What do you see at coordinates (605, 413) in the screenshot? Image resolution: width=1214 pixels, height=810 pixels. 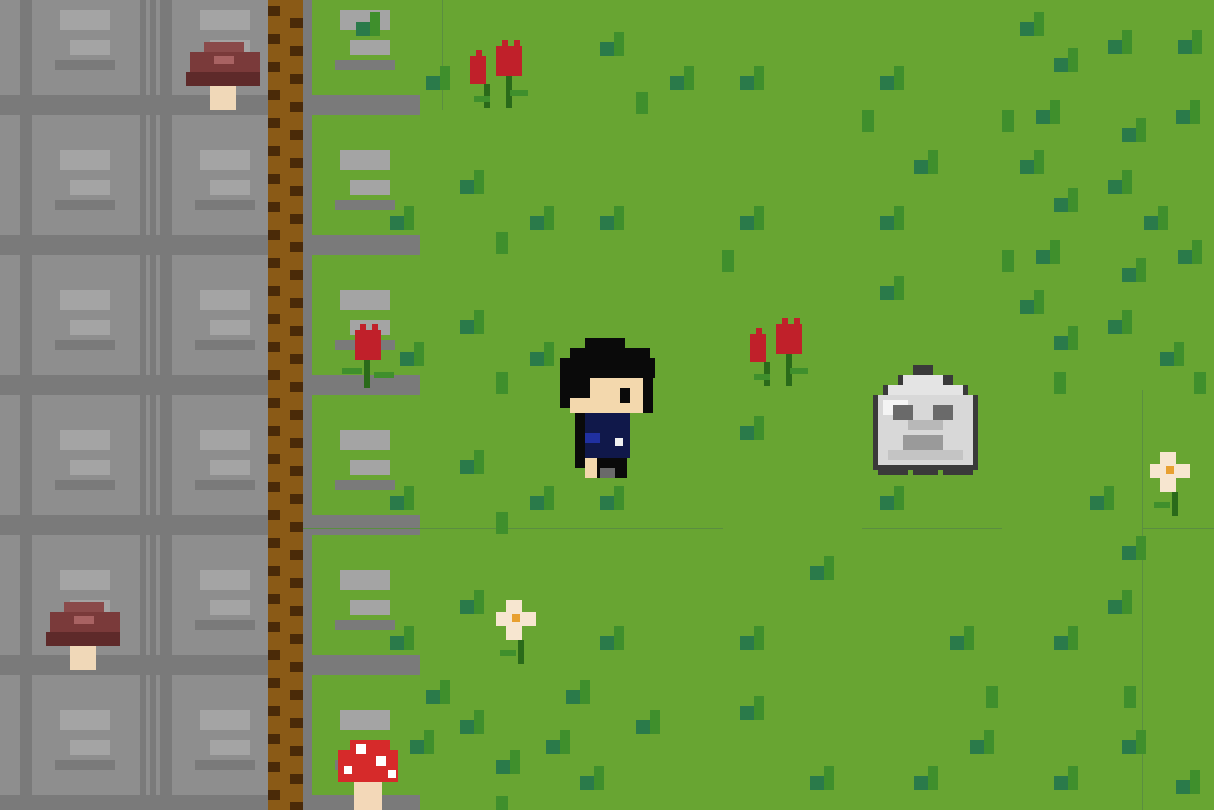 I see `player-character` at bounding box center [605, 413].